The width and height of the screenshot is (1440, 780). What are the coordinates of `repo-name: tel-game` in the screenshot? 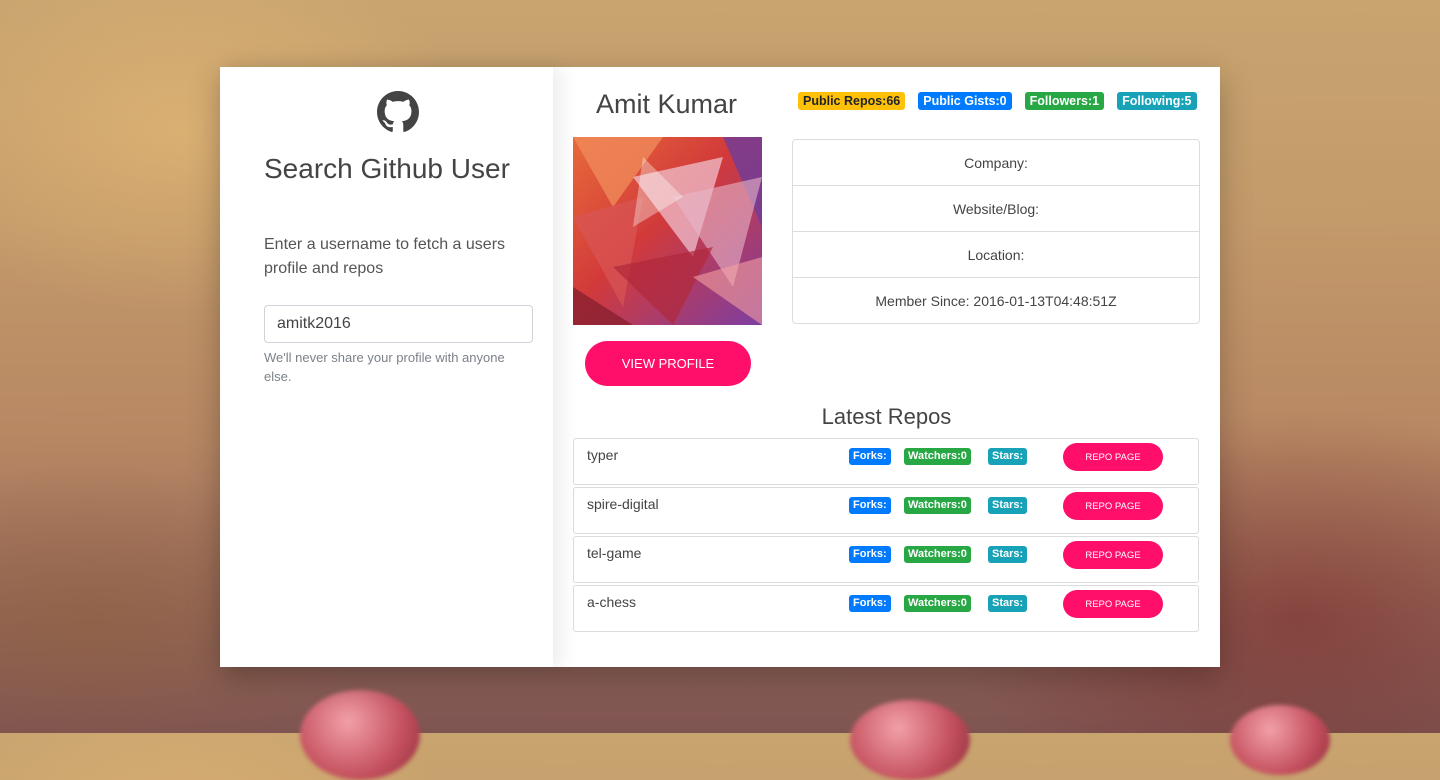 It's located at (614, 553).